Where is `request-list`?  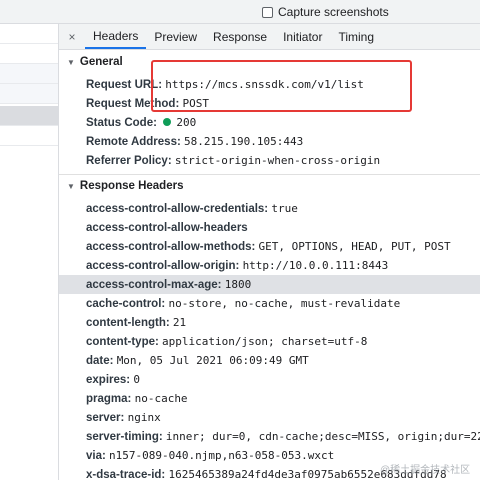
request-list is located at coordinates (29, 252).